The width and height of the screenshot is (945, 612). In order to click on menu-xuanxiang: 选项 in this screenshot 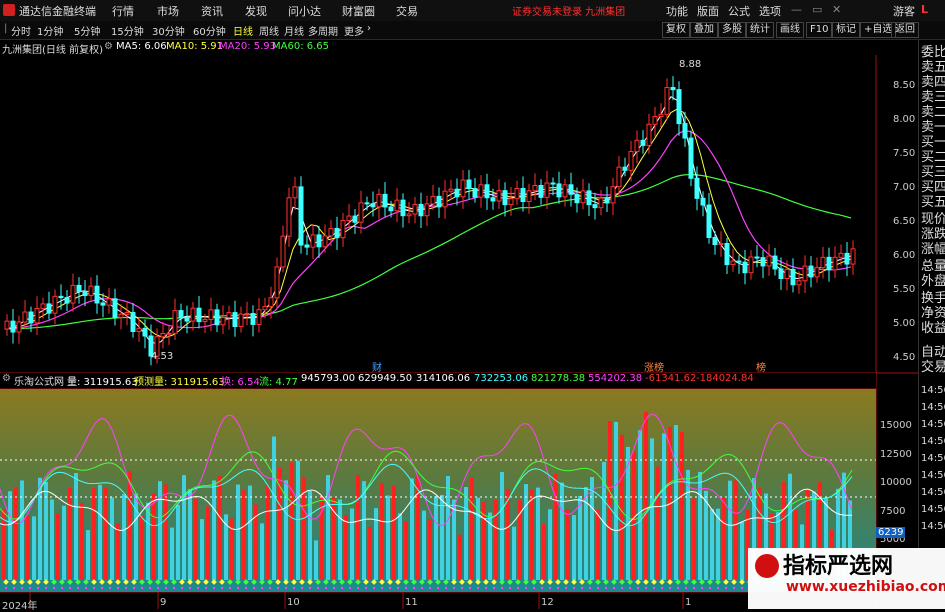, I will do `click(770, 11)`.